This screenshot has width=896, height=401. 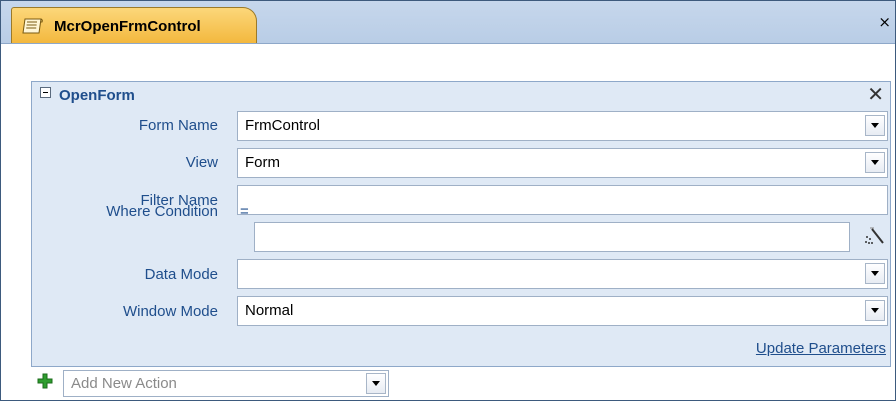 I want to click on where-condition-equals: =, so click(x=244, y=211).